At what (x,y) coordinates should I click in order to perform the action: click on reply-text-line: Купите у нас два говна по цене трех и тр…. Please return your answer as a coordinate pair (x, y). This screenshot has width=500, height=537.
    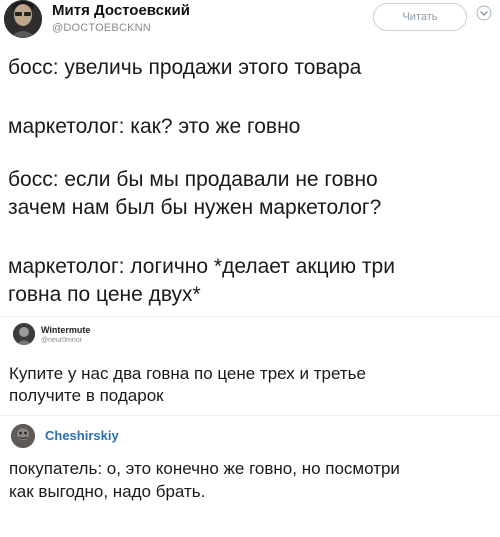
    Looking at the image, I should click on (187, 373).